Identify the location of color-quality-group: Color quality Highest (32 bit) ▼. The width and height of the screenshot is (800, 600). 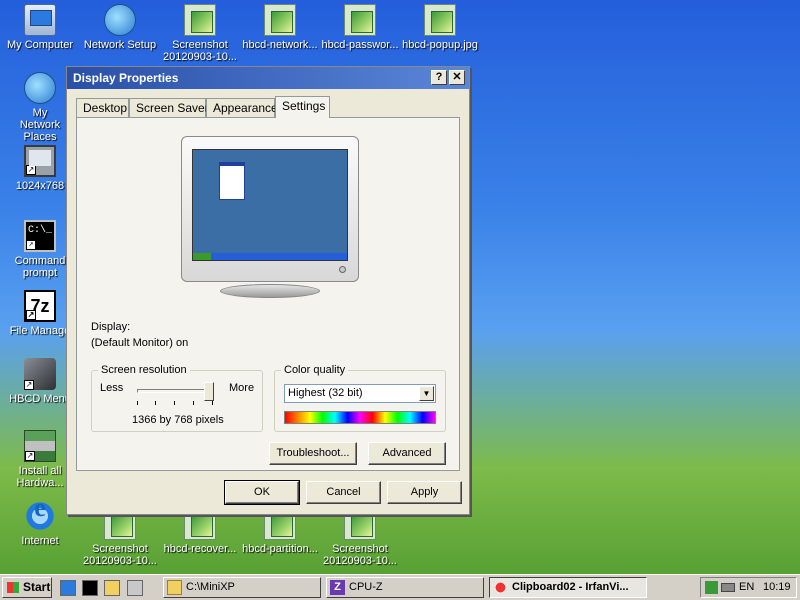
(360, 398).